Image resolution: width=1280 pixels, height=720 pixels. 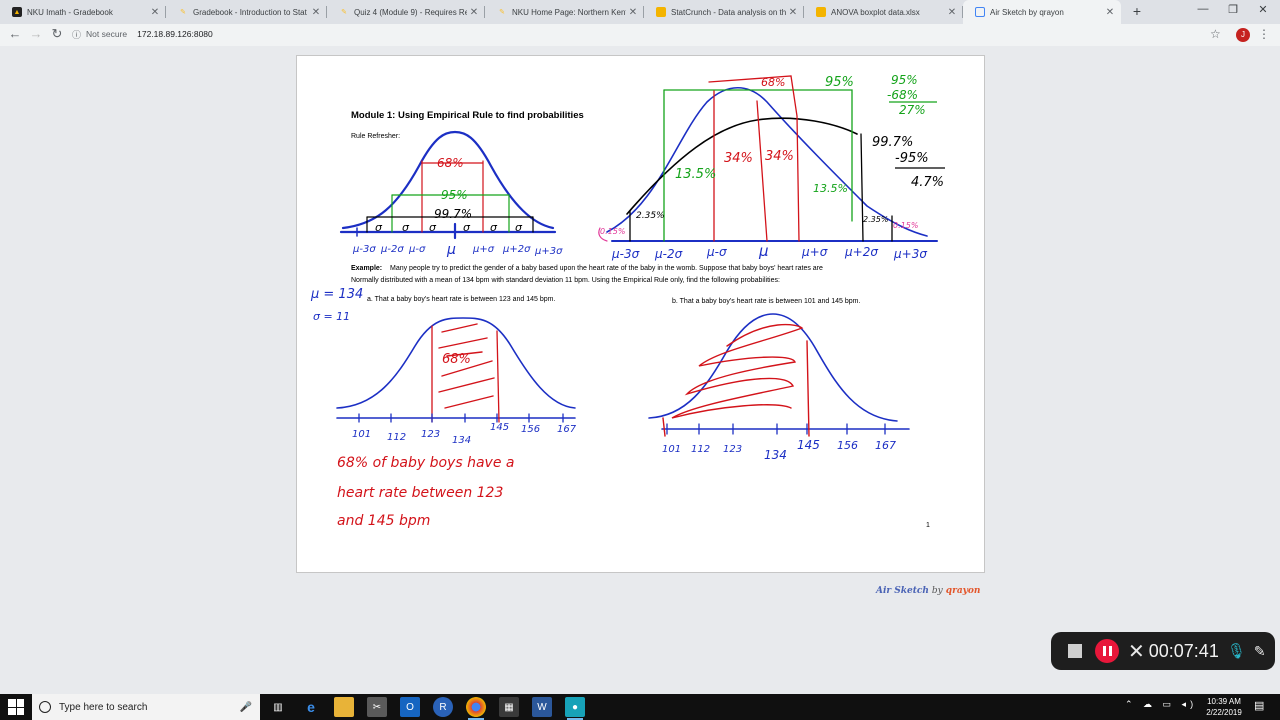 I want to click on clock-time: 10:39 AM, so click(x=1224, y=701).